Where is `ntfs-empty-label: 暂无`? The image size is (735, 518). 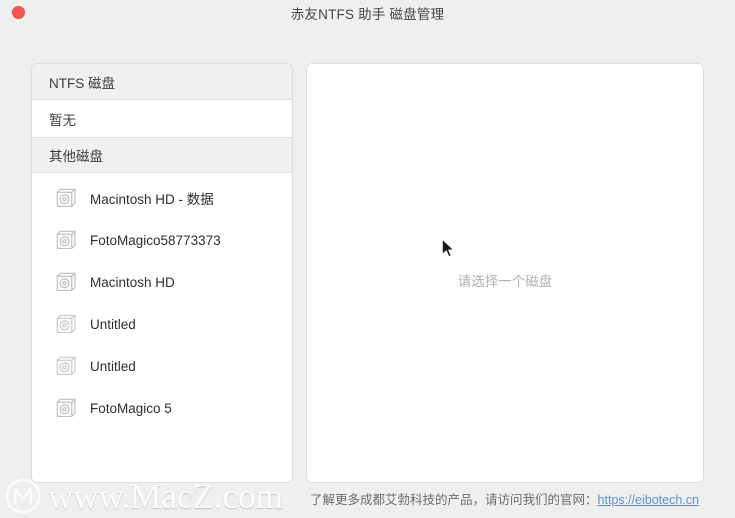
ntfs-empty-label: 暂无 is located at coordinates (62, 120).